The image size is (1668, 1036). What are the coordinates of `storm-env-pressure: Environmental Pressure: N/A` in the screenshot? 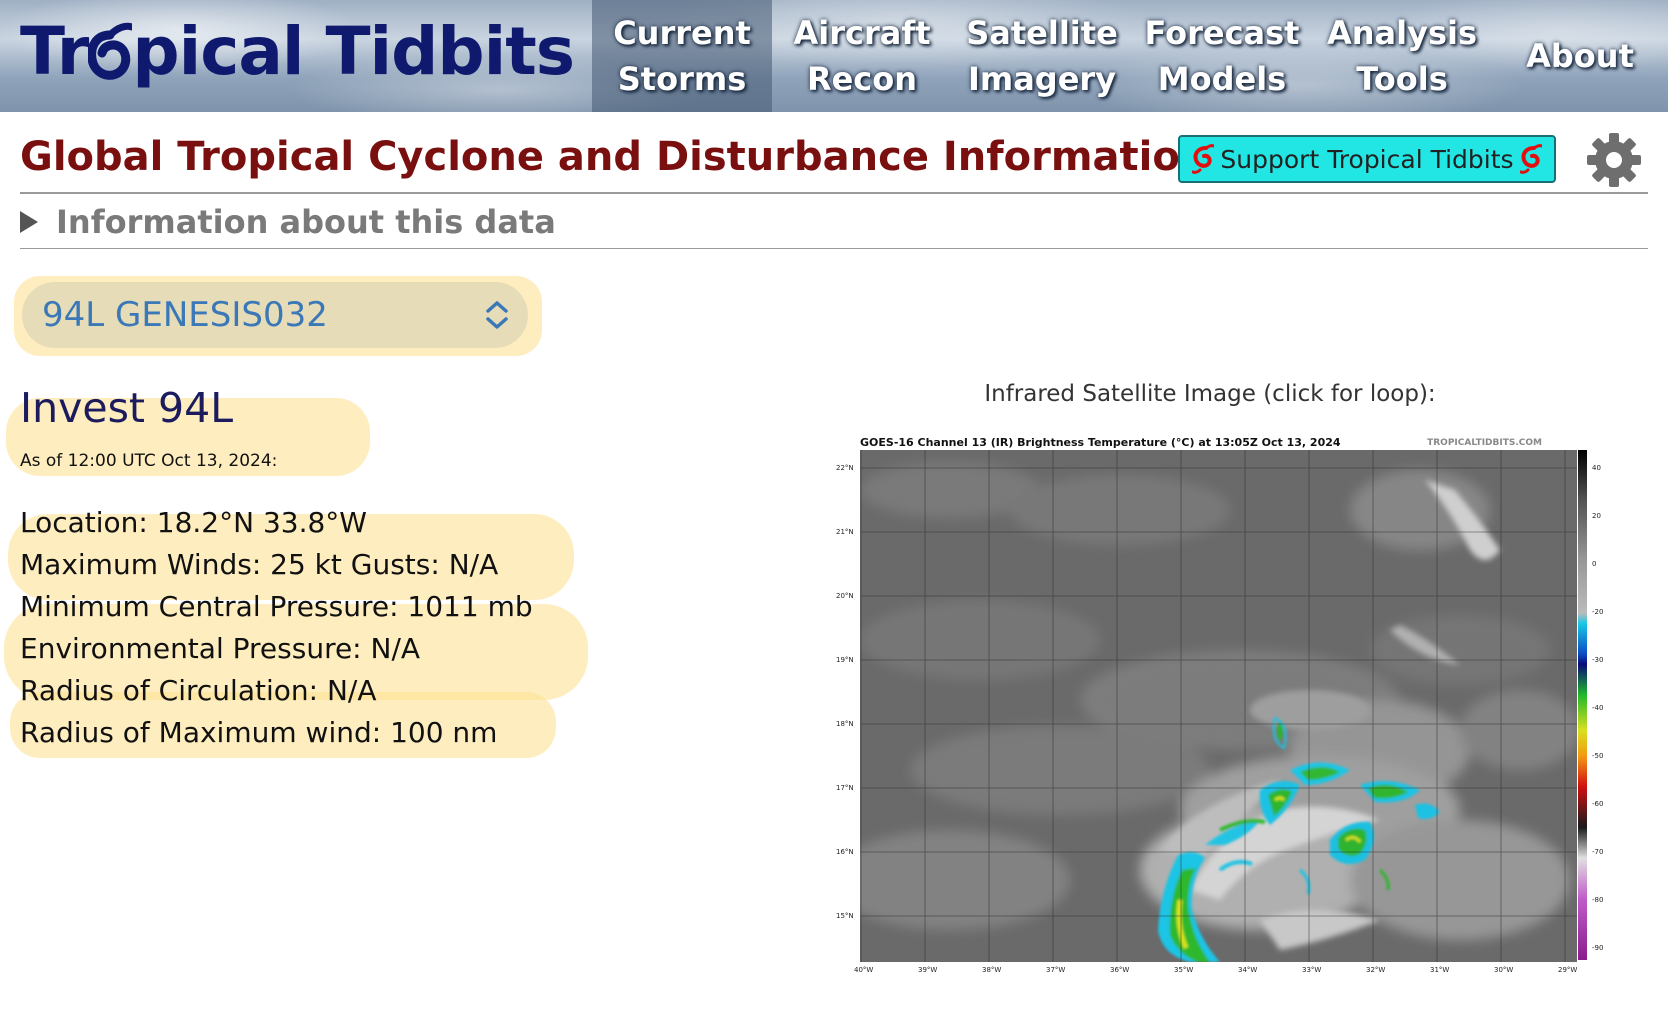 It's located at (220, 648).